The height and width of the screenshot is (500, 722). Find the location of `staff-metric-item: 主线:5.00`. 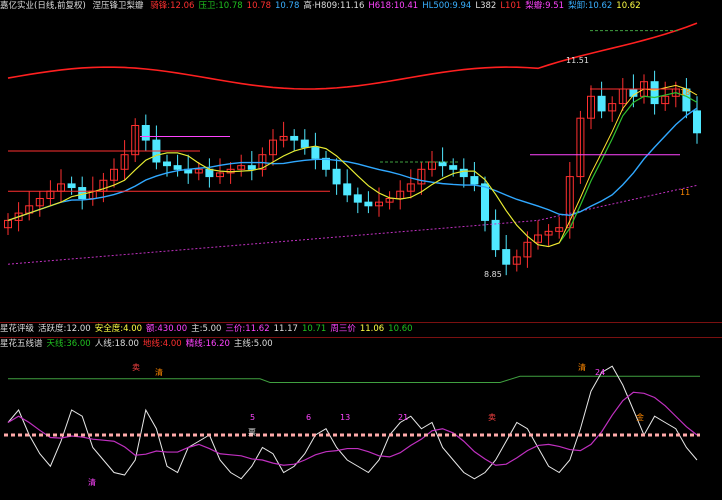

staff-metric-item: 主线:5.00 is located at coordinates (253, 344).